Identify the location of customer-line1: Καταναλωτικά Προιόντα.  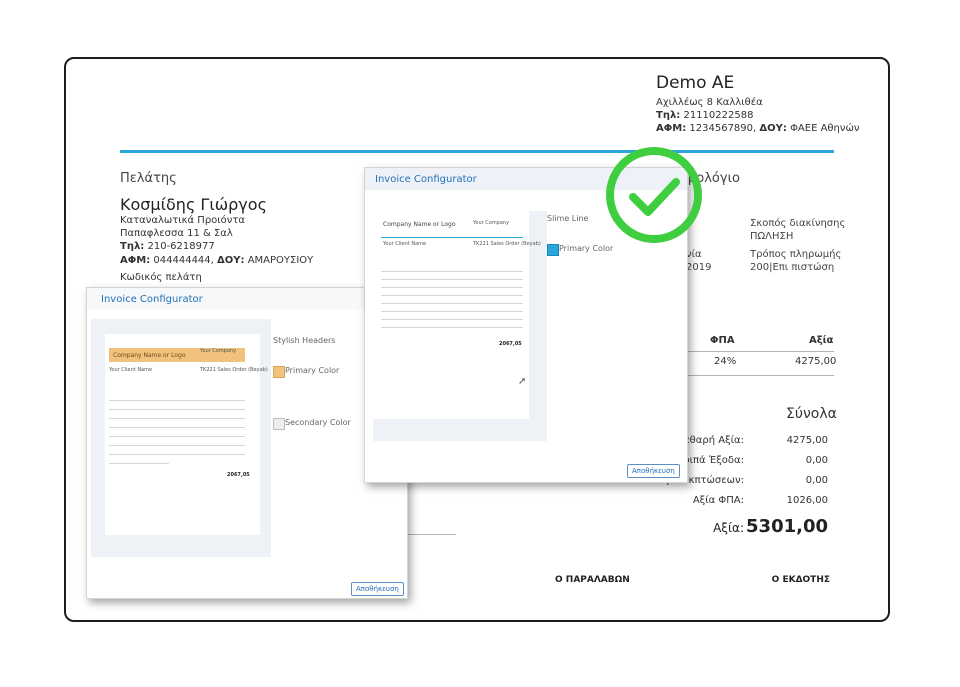
(182, 220).